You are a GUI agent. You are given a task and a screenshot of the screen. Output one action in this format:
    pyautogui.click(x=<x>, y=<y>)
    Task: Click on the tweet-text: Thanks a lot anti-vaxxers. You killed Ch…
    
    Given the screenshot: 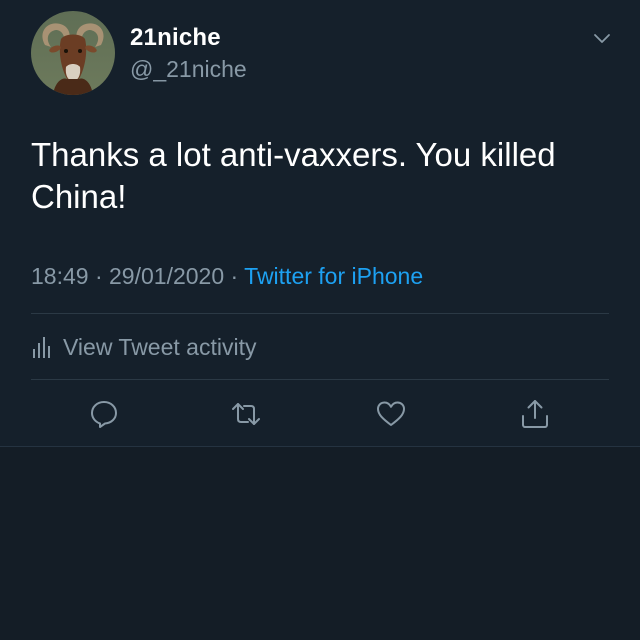 What is the action you would take?
    pyautogui.click(x=293, y=175)
    